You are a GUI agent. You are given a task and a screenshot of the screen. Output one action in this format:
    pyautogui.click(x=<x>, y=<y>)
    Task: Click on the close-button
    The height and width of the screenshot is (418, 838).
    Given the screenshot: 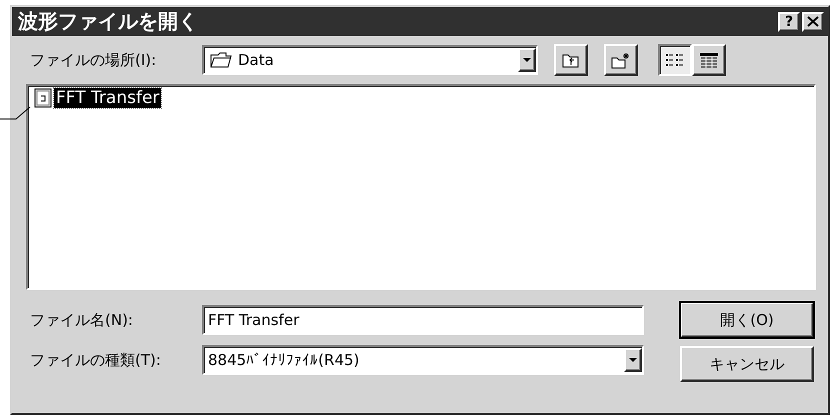 What is the action you would take?
    pyautogui.click(x=813, y=22)
    